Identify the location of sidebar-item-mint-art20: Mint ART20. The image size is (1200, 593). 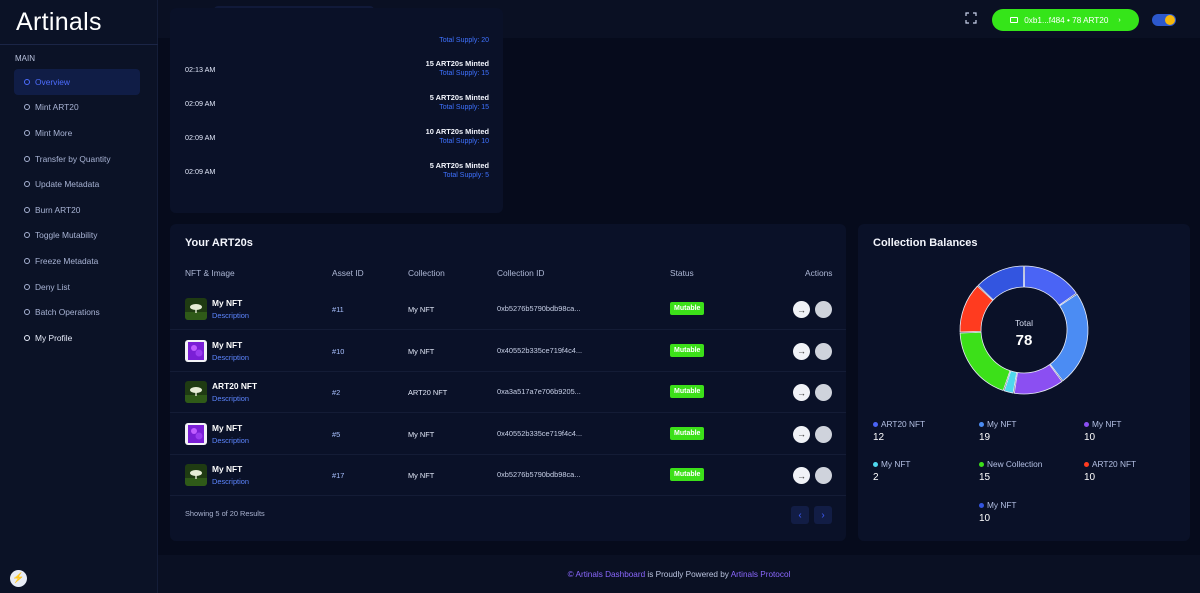
(77, 108).